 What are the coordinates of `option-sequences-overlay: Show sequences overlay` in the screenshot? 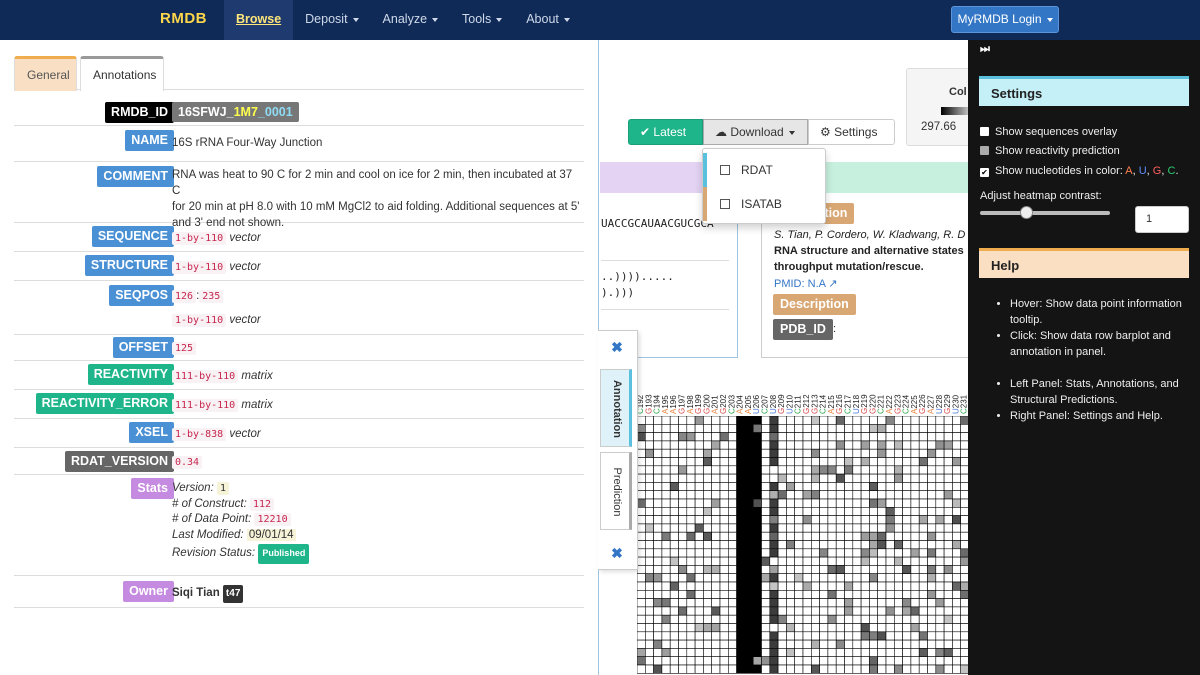 It's located at (1048, 132).